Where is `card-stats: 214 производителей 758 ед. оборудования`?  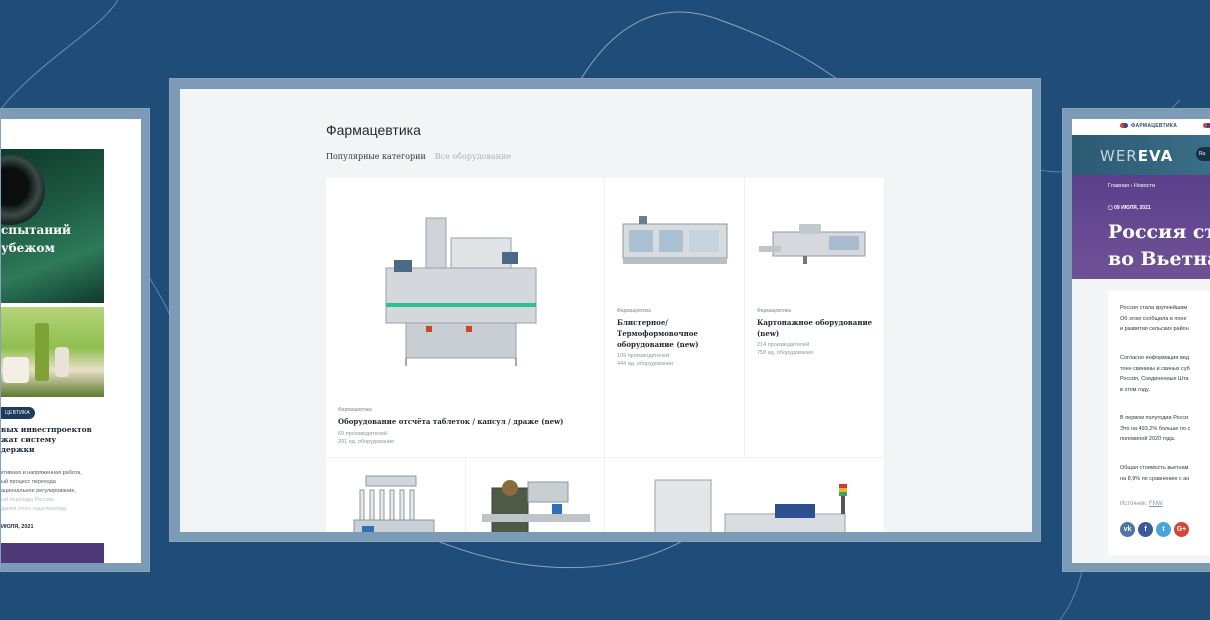
card-stats: 214 производителей 758 ед. оборудования is located at coordinates (785, 349).